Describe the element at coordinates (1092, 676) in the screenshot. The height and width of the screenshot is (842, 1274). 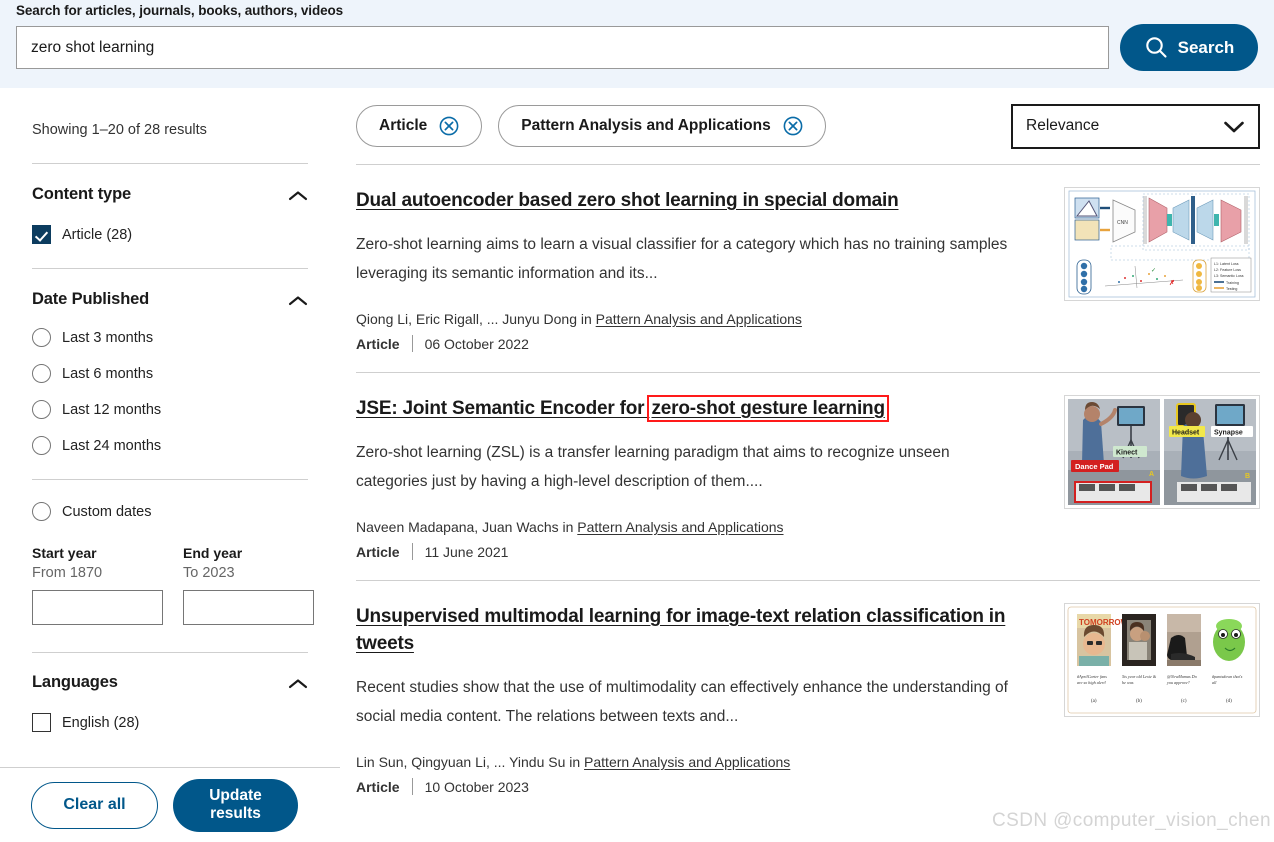
I see `svg-text: #AprilCarter fans` at that location.